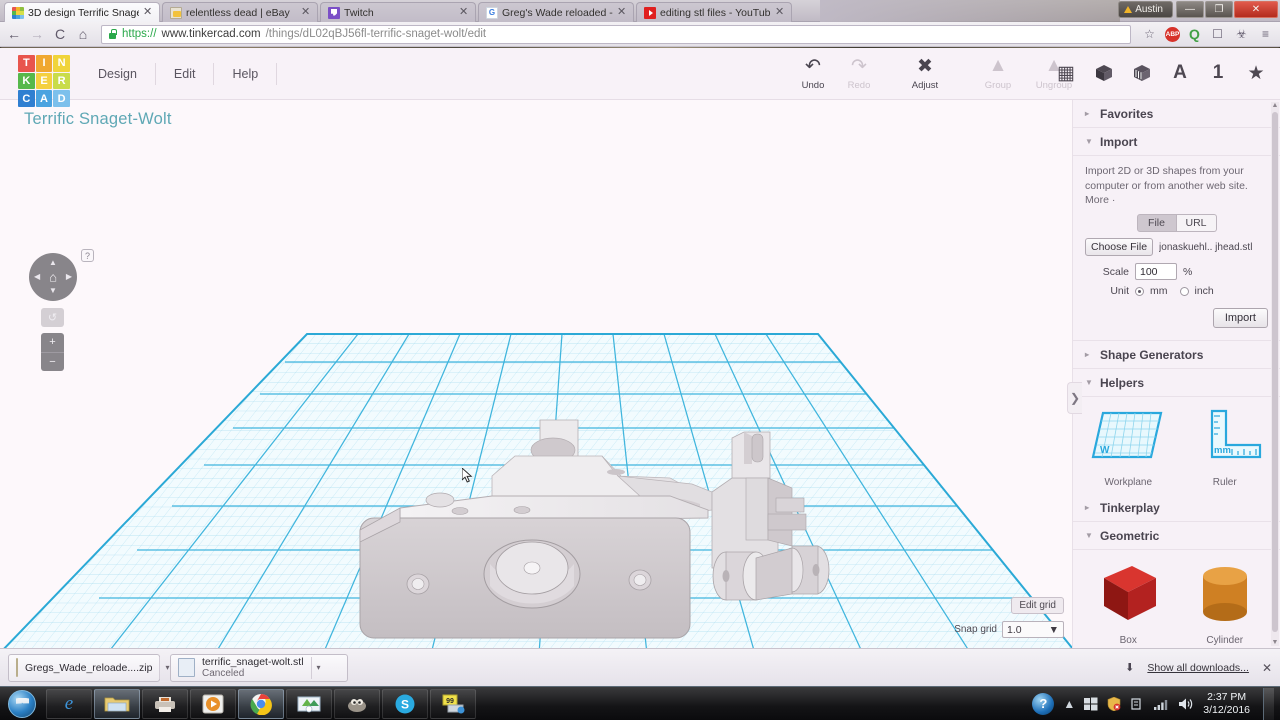  Describe the element at coordinates (1176, 383) in the screenshot. I see `sidebar-section-helpers: ▼ Helpers` at that location.